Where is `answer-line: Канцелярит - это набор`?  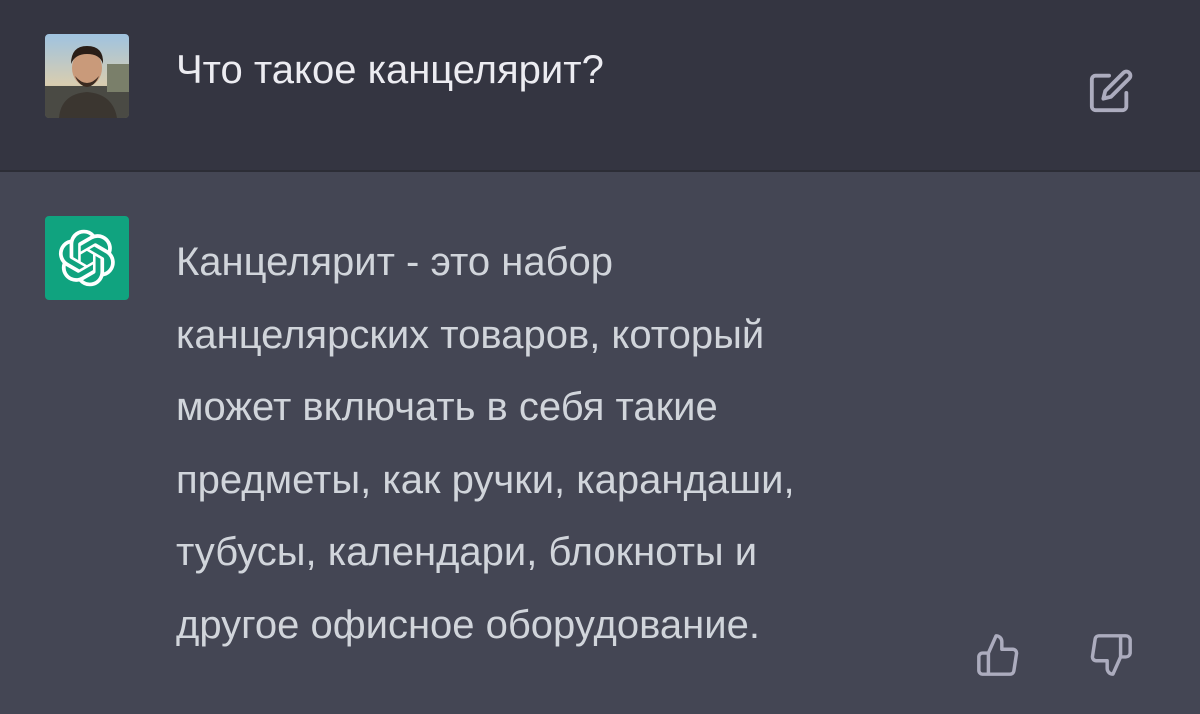
answer-line: Канцелярит - это набор is located at coordinates (394, 262).